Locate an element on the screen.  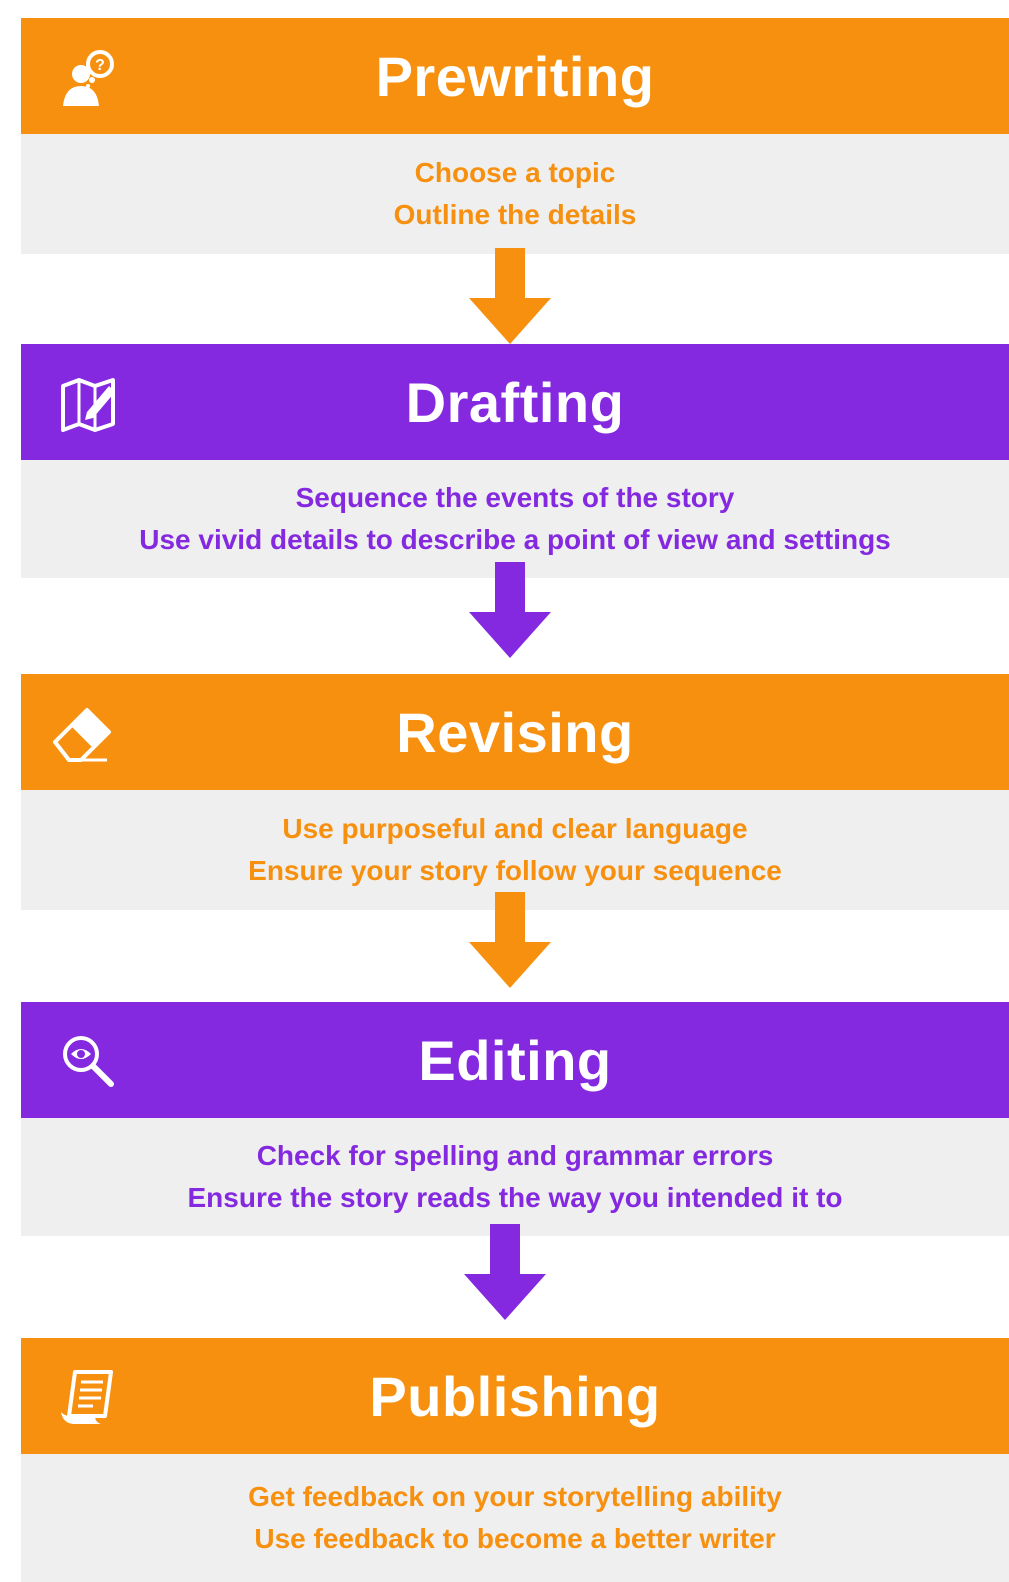
step-title: Drafting is located at coordinates (515, 402).